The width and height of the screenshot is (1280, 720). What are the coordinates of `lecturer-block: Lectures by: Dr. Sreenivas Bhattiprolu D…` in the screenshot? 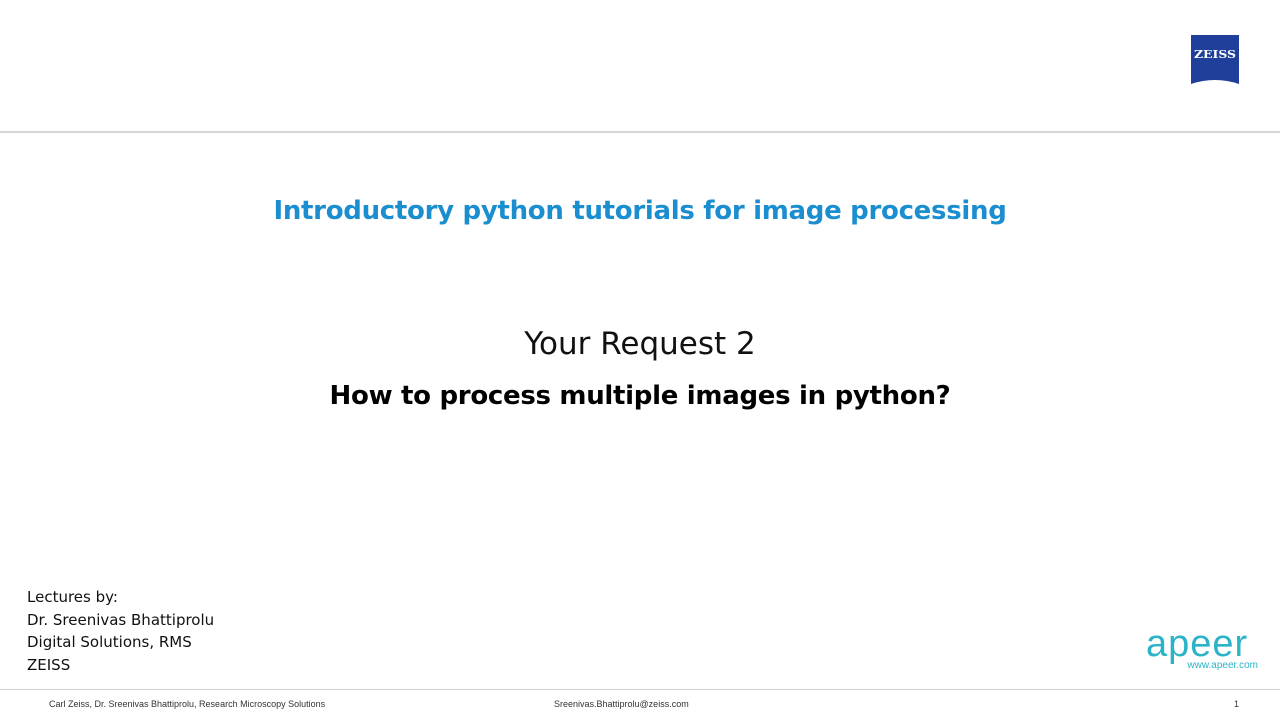 It's located at (120, 631).